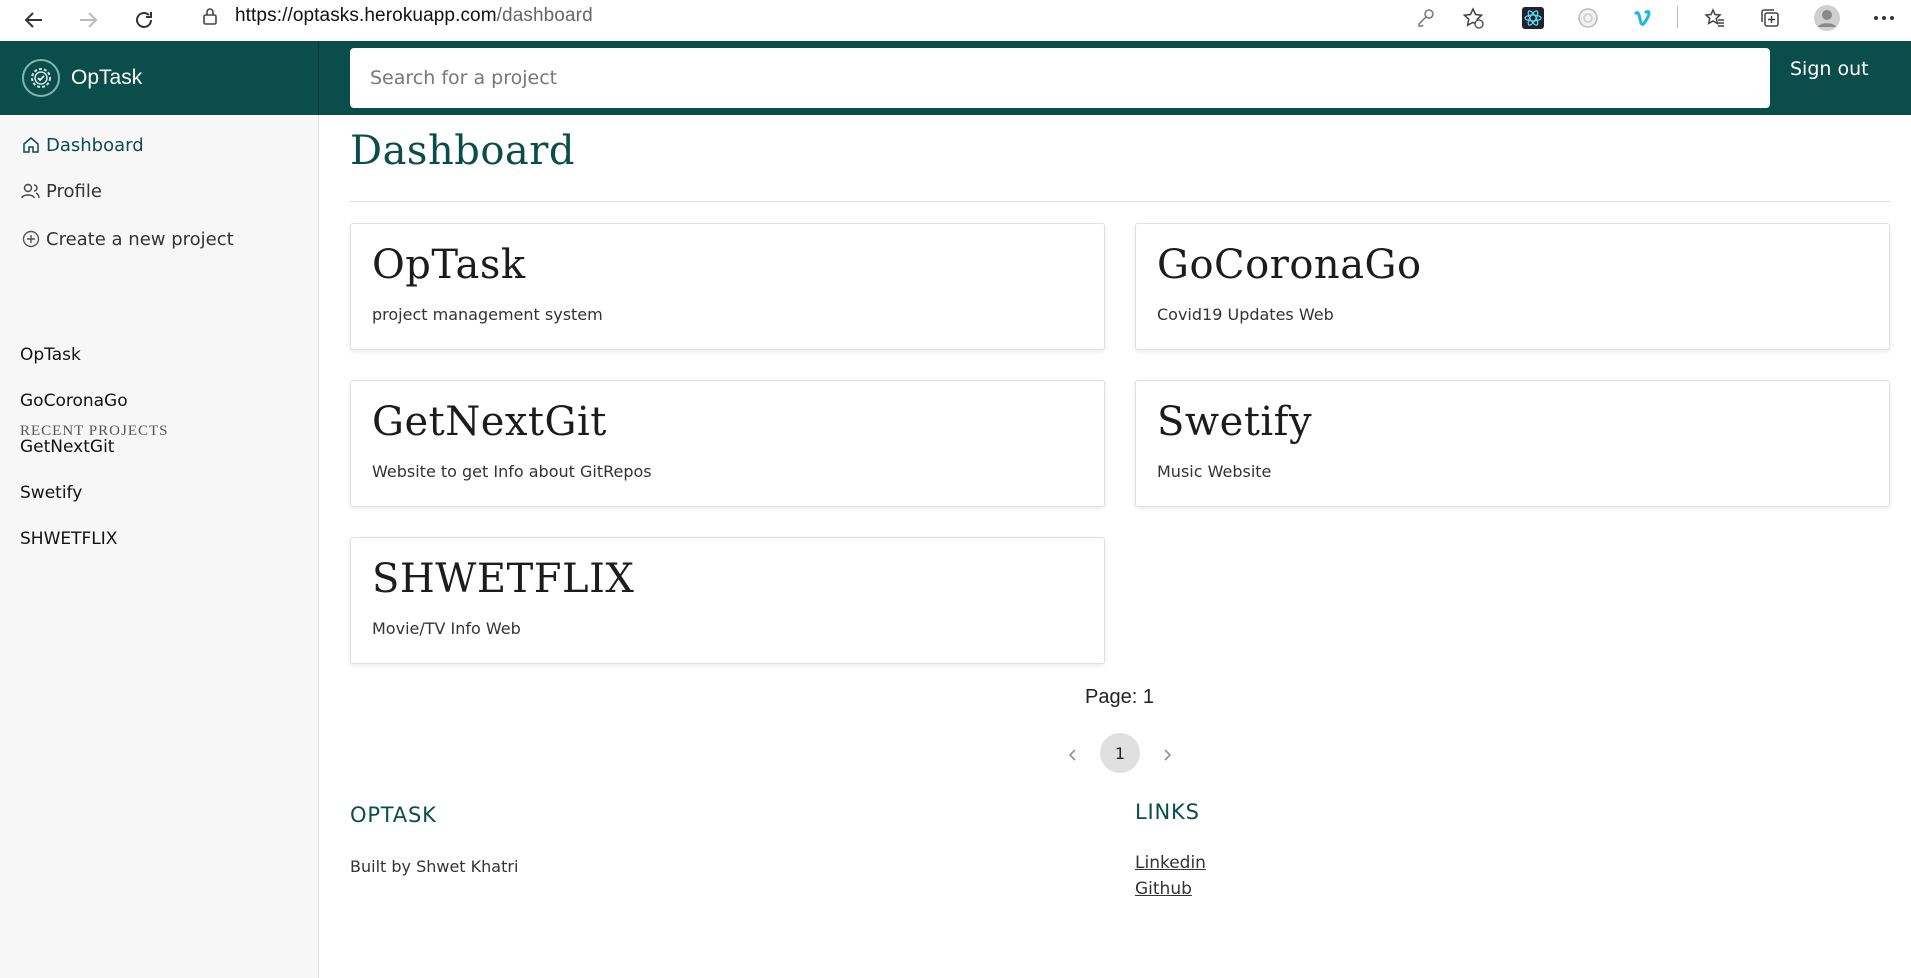  Describe the element at coordinates (318, 78) in the screenshot. I see `header-divider` at that location.